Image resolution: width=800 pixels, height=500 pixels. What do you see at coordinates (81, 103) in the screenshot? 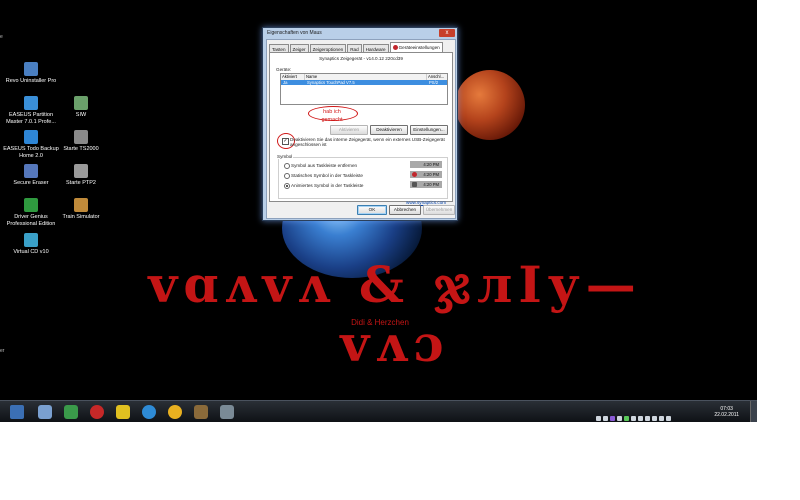
I see `siw-icon` at bounding box center [81, 103].